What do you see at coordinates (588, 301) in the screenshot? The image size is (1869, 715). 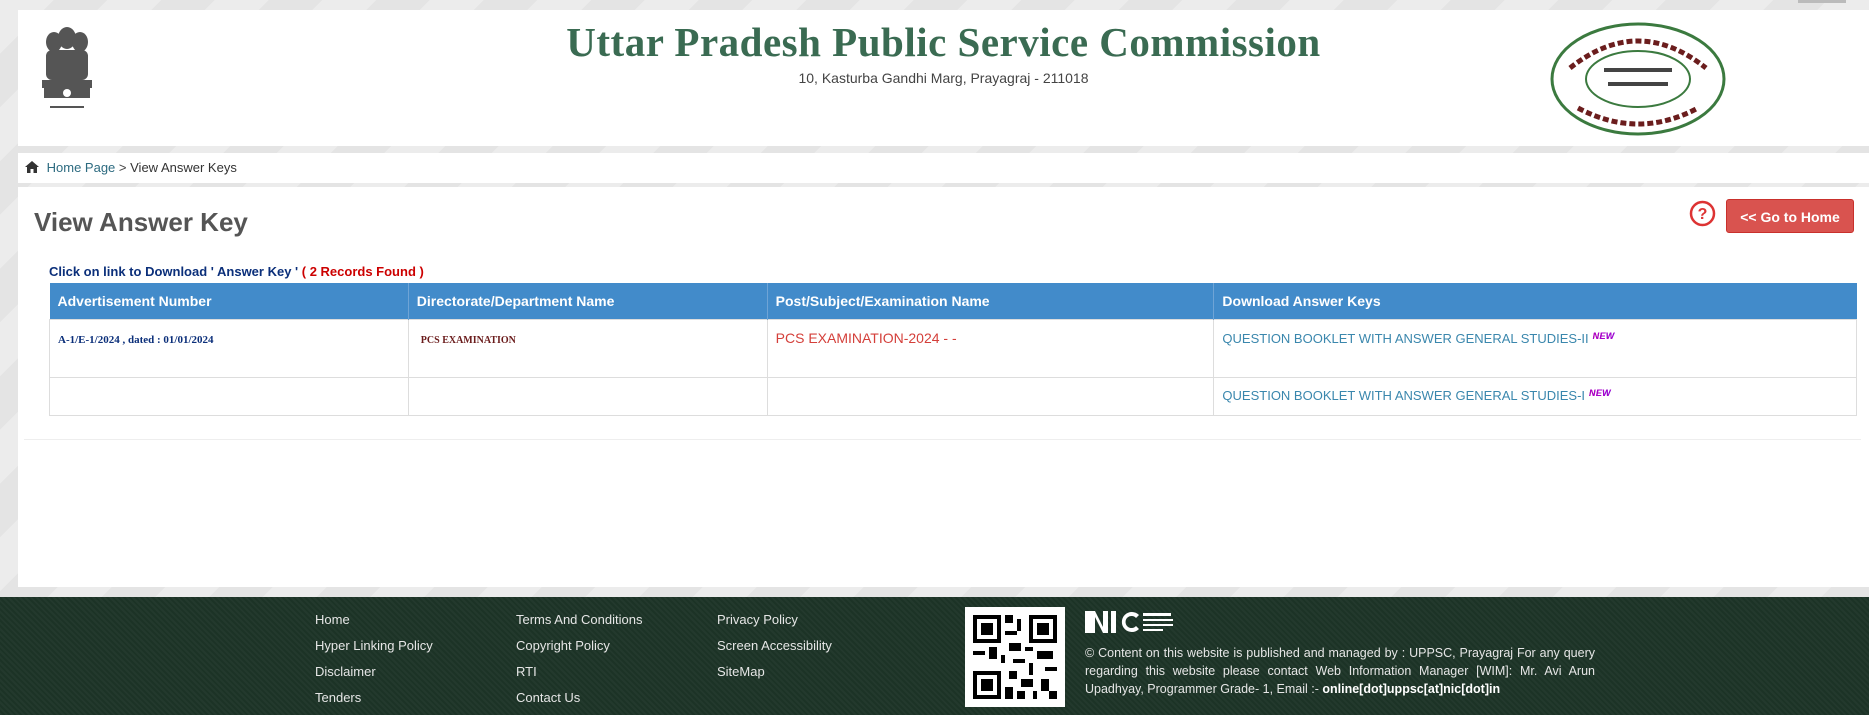 I see `column-header: Directorate/Department Name` at bounding box center [588, 301].